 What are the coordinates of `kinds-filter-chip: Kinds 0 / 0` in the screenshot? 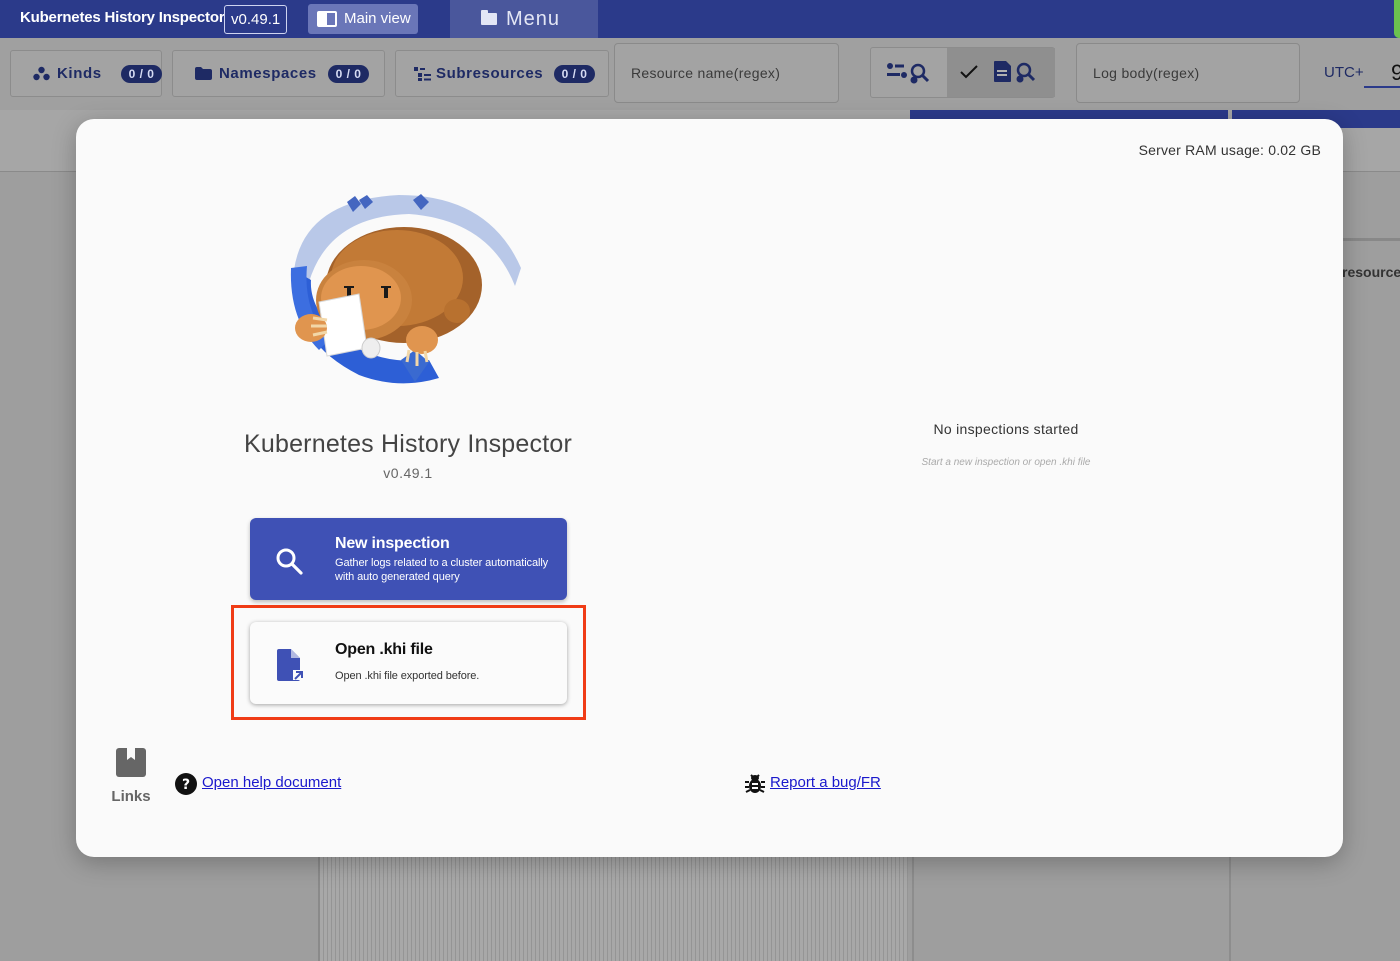 It's located at (86, 73).